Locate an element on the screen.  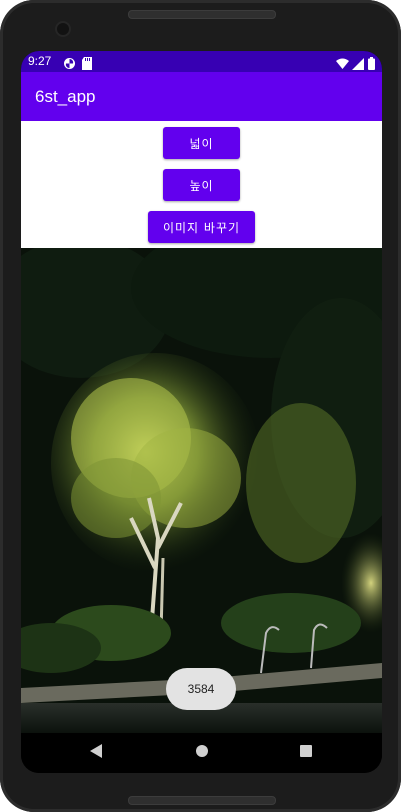
button-panel: 넓이 높이 이미지 바꾸기 is located at coordinates (201, 184).